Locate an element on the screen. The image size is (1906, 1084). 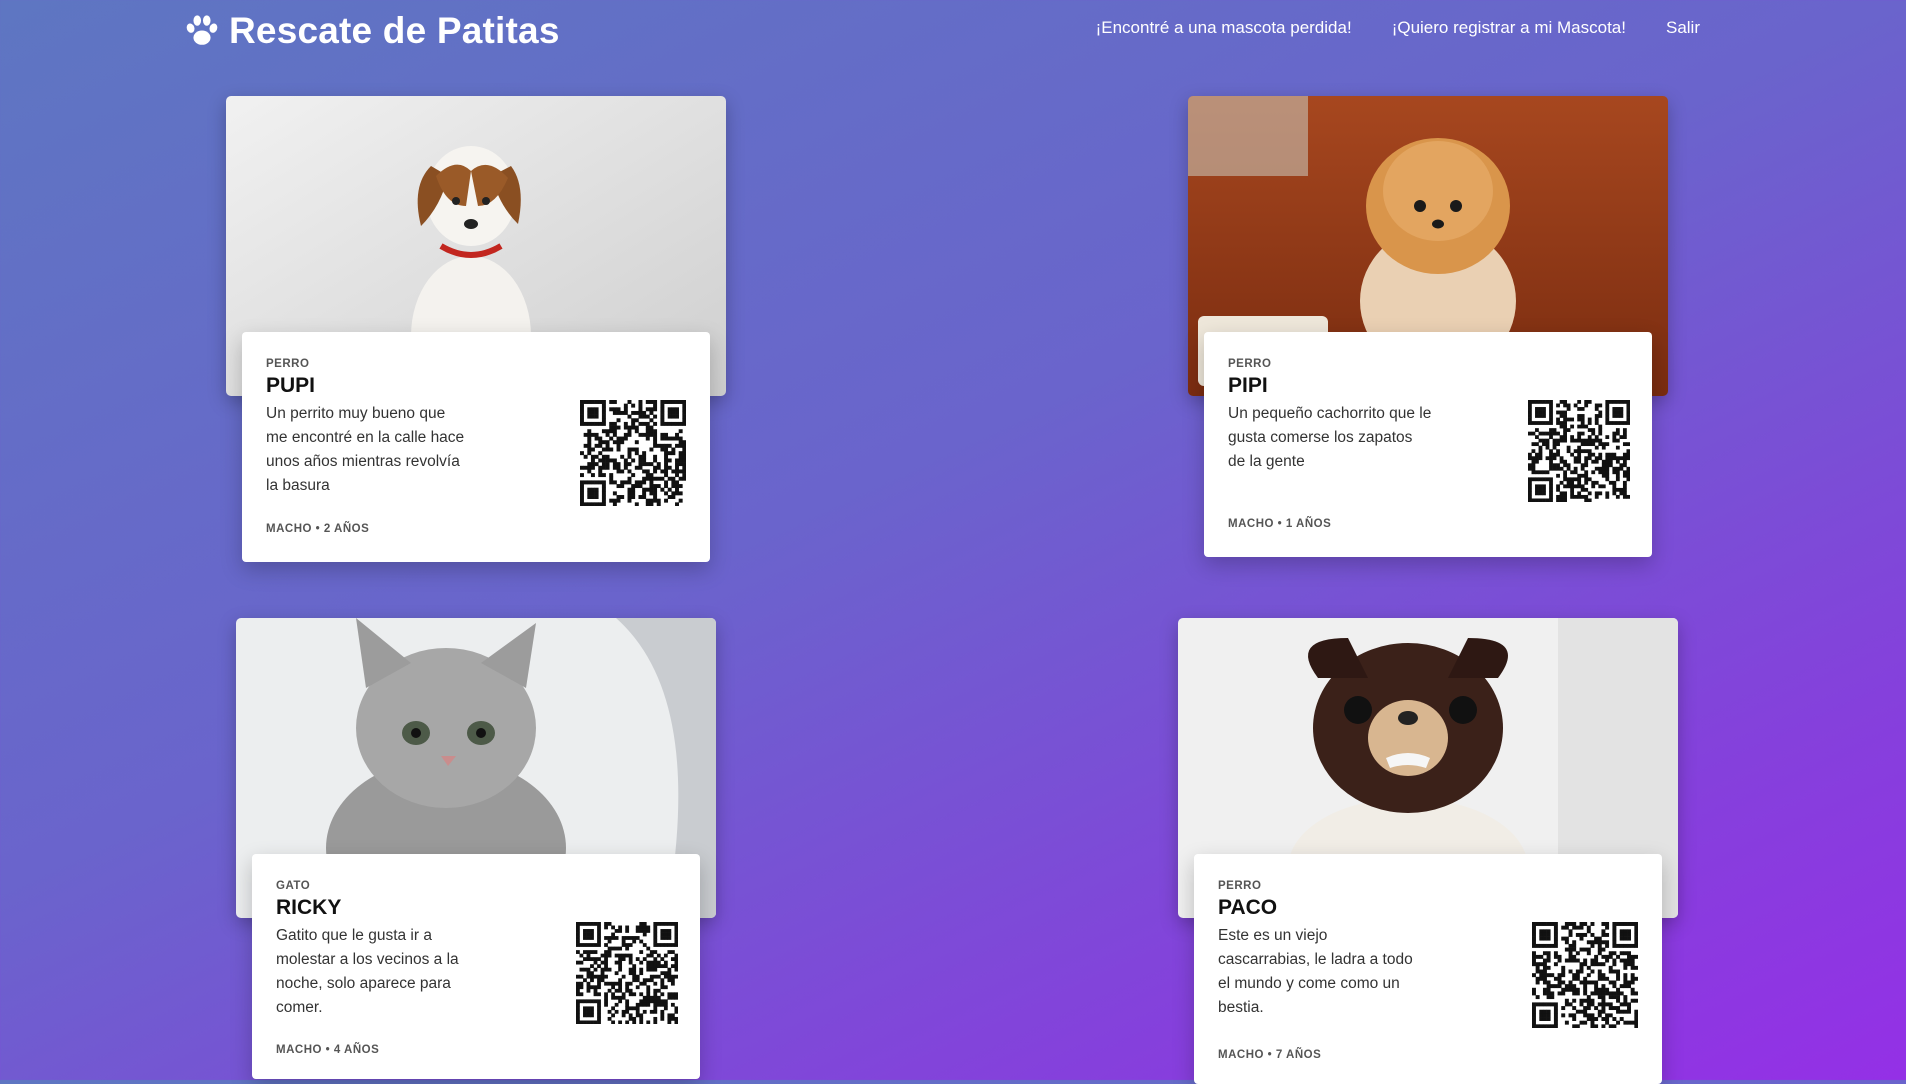
nav-link-register-pet: ¡Quiero registrar a mi Mascota! is located at coordinates (1509, 28).